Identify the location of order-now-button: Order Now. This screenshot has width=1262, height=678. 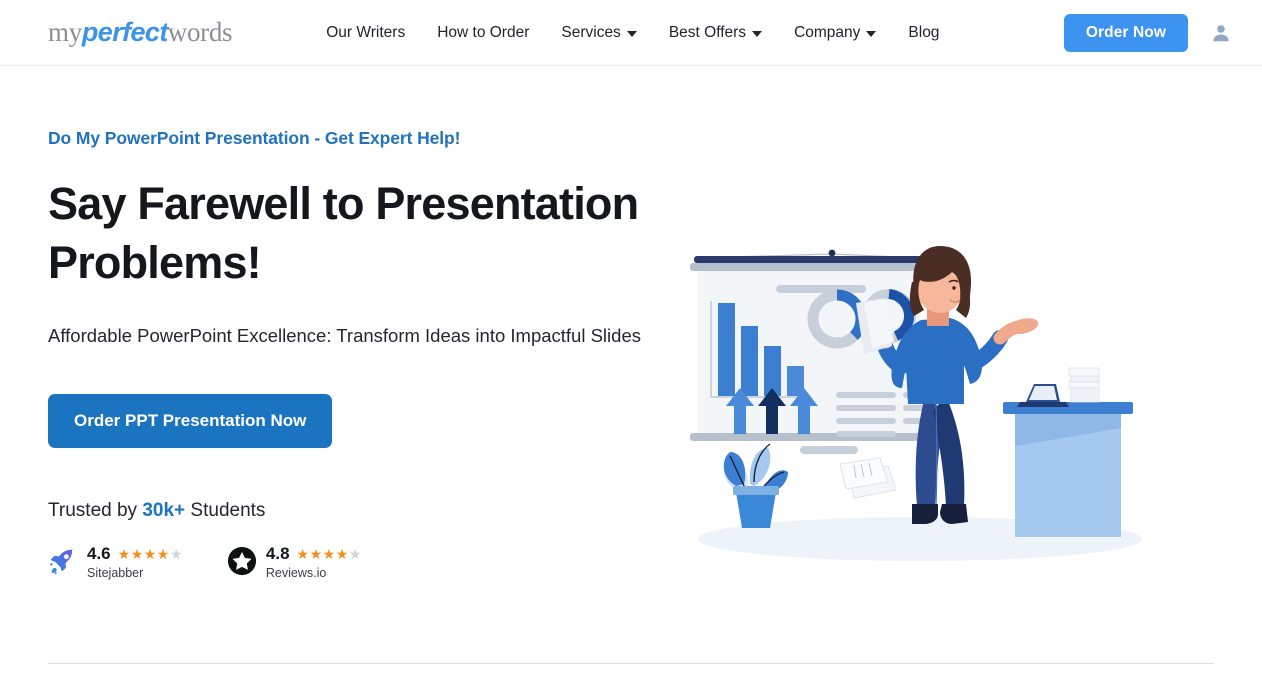
(1125, 32).